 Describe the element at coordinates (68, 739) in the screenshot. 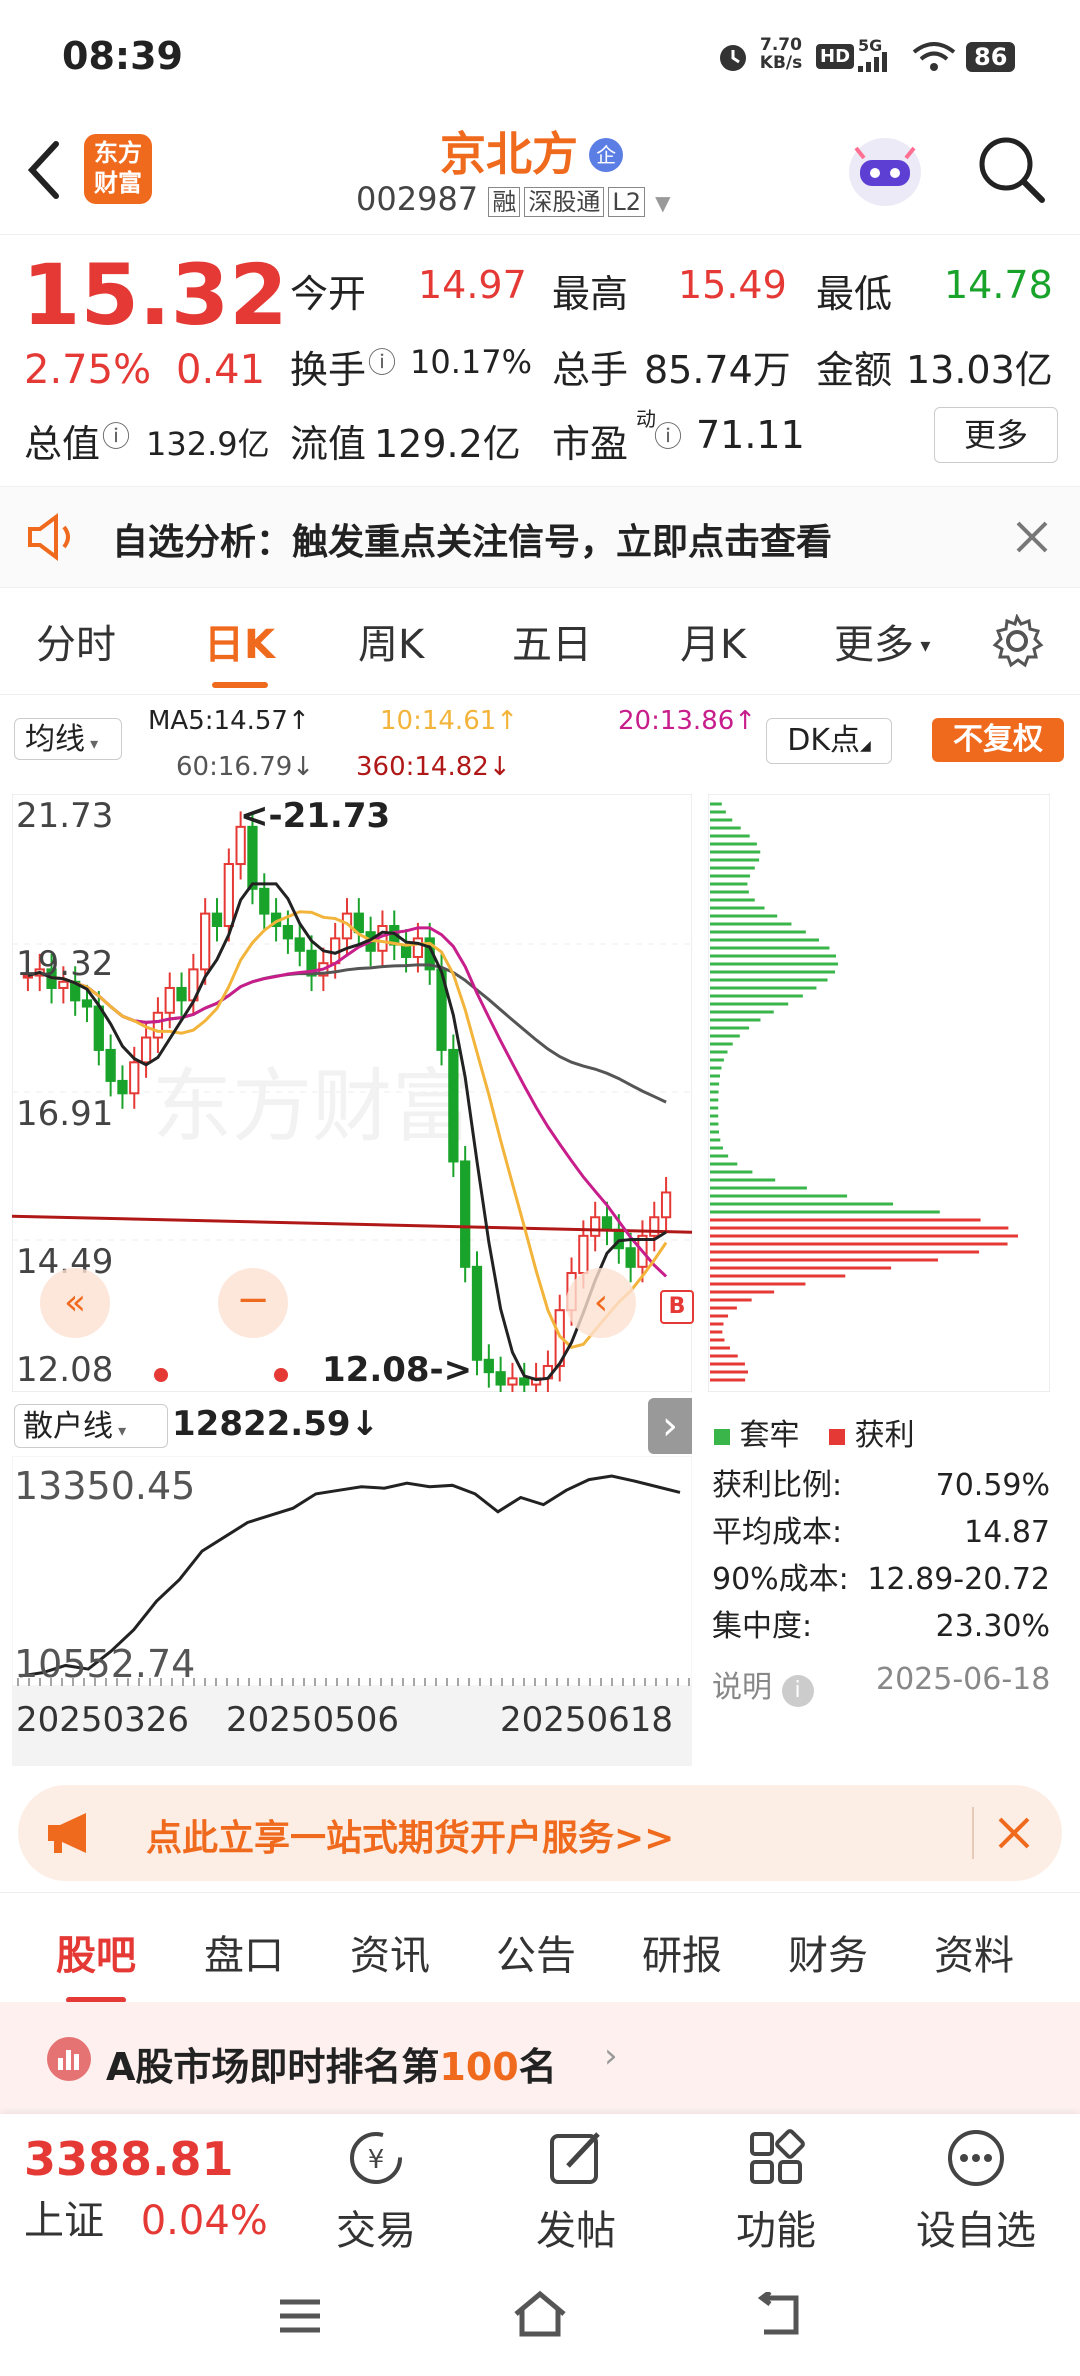

I see `ma-select: 均线 ▾` at that location.